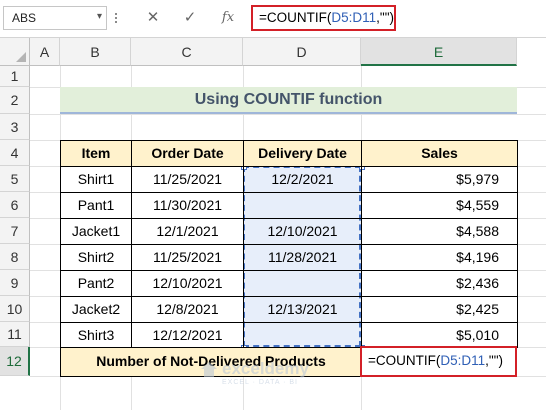 The image size is (546, 410). What do you see at coordinates (439, 309) in the screenshot?
I see `table-cell-e10: $2,425` at bounding box center [439, 309].